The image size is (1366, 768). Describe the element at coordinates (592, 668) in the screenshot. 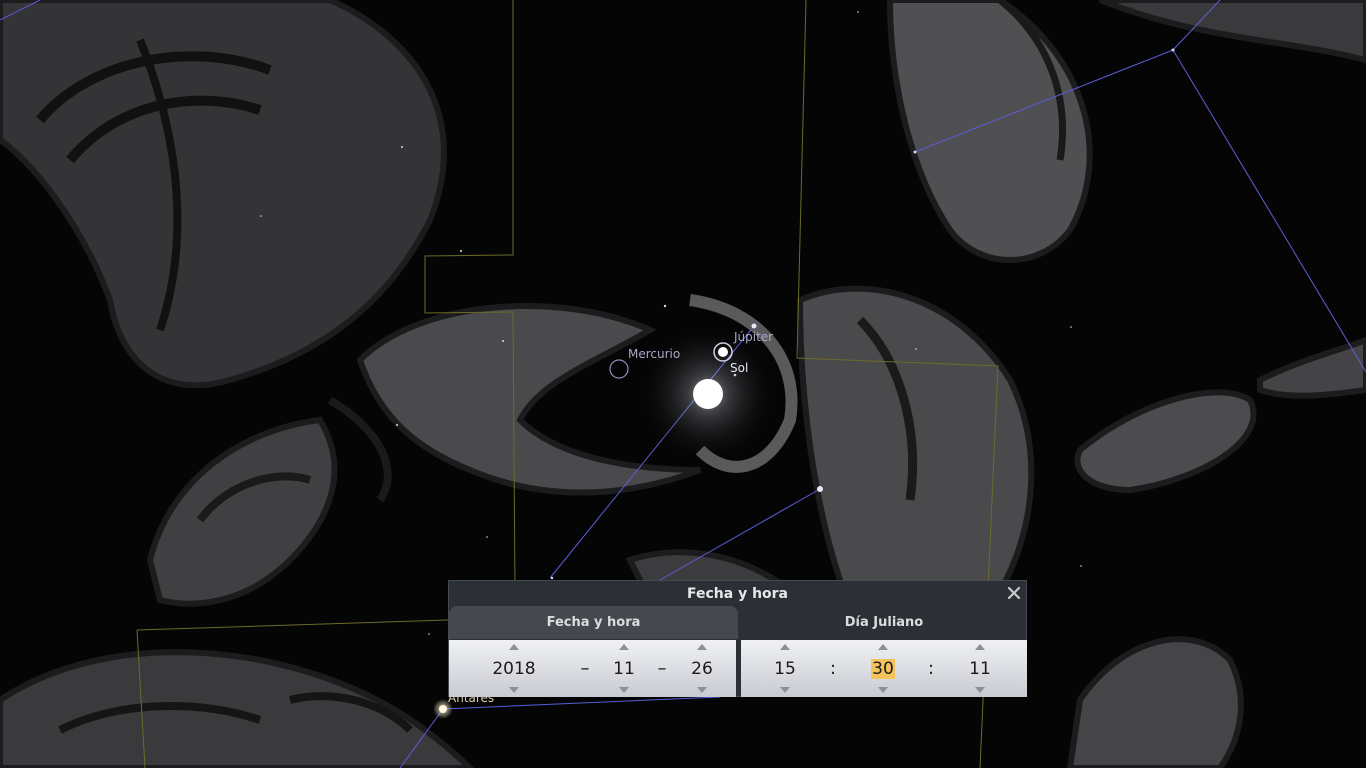

I see `date-panel: 2018 – 11 – 26` at that location.